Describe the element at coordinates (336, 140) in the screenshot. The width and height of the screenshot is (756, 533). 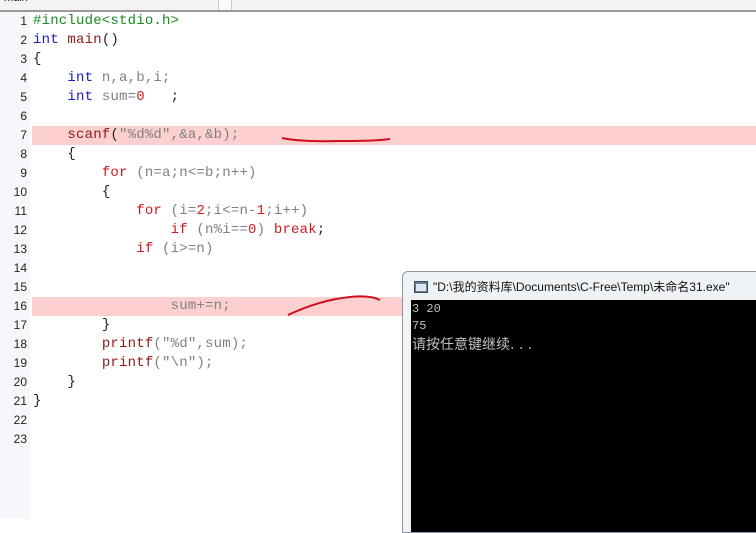
I see `red-underline-annotation` at that location.